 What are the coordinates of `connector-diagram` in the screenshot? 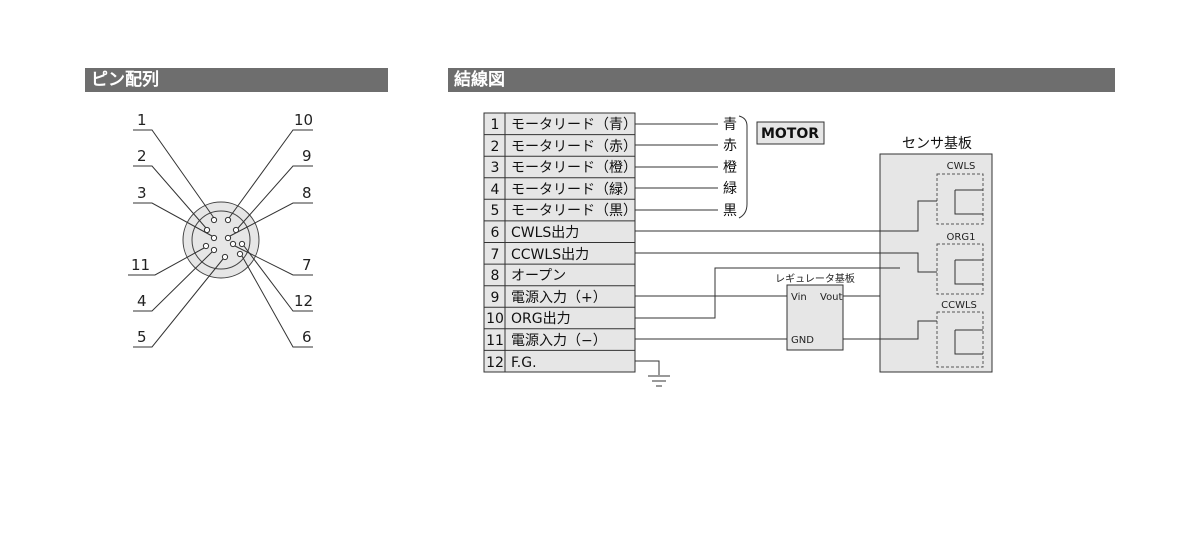 It's located at (220, 238).